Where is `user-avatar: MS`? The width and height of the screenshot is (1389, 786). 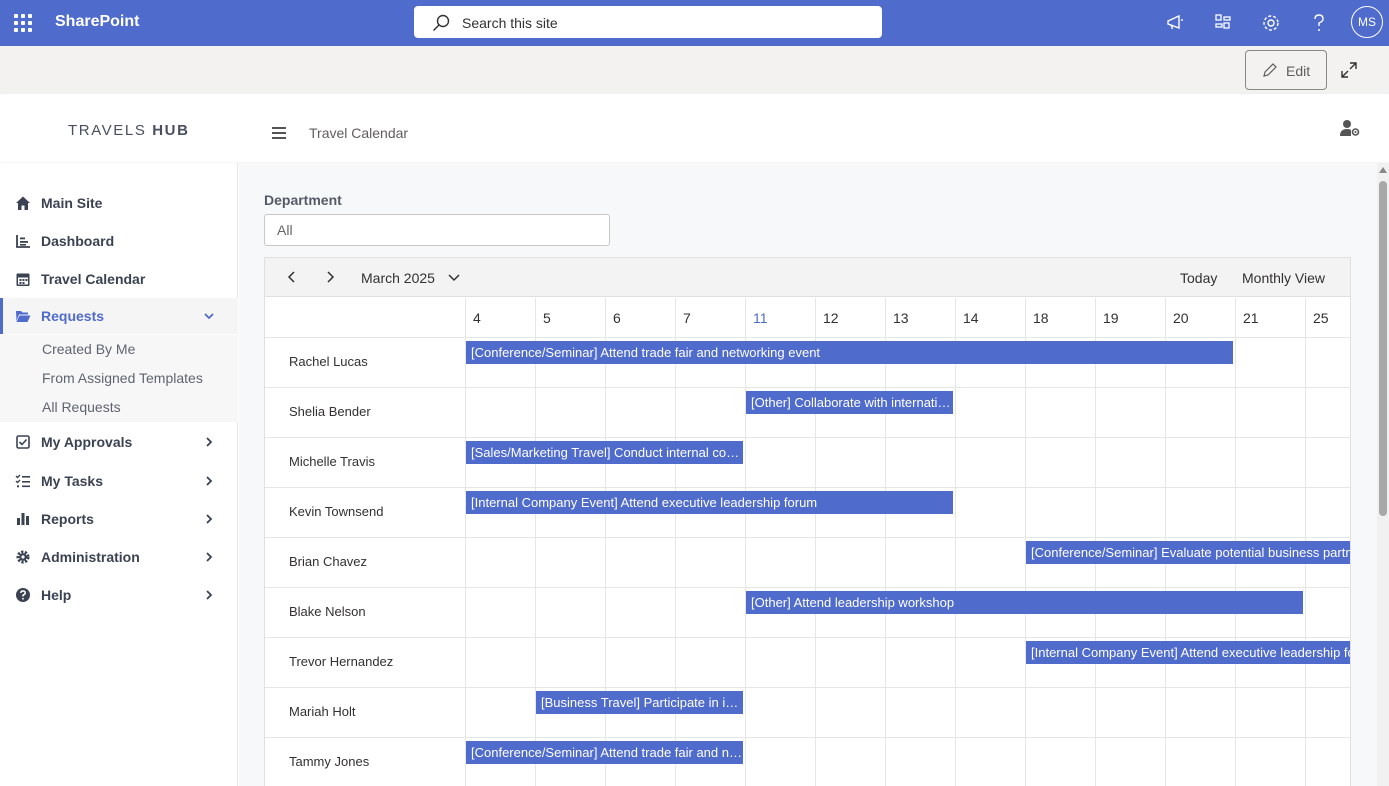 user-avatar: MS is located at coordinates (1367, 22).